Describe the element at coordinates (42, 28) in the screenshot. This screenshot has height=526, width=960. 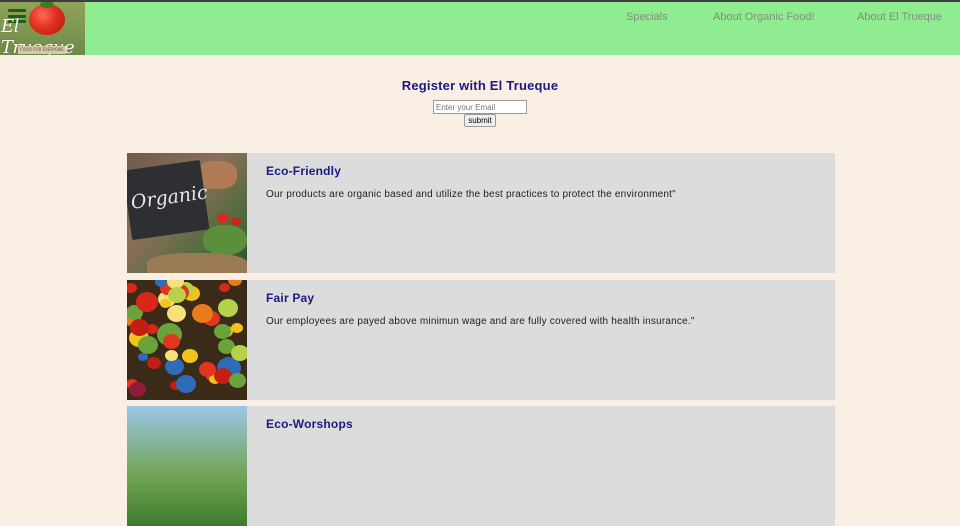
I see `site-logo: El Trueque FOOD FOR EVERYONE` at that location.